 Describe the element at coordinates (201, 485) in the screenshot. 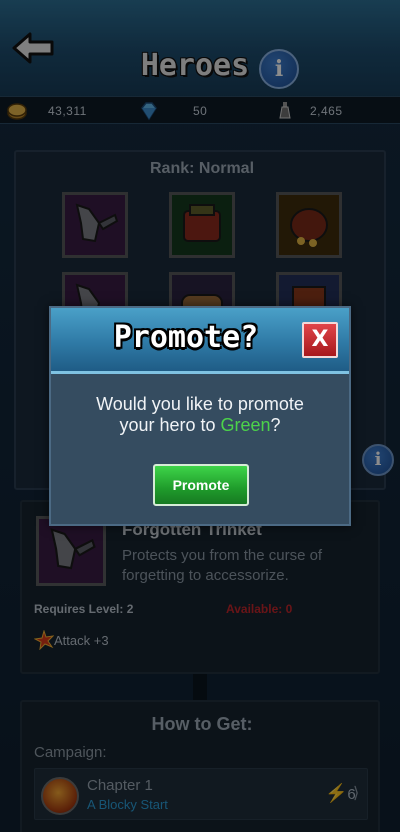

I see `promote-button: Promote` at that location.